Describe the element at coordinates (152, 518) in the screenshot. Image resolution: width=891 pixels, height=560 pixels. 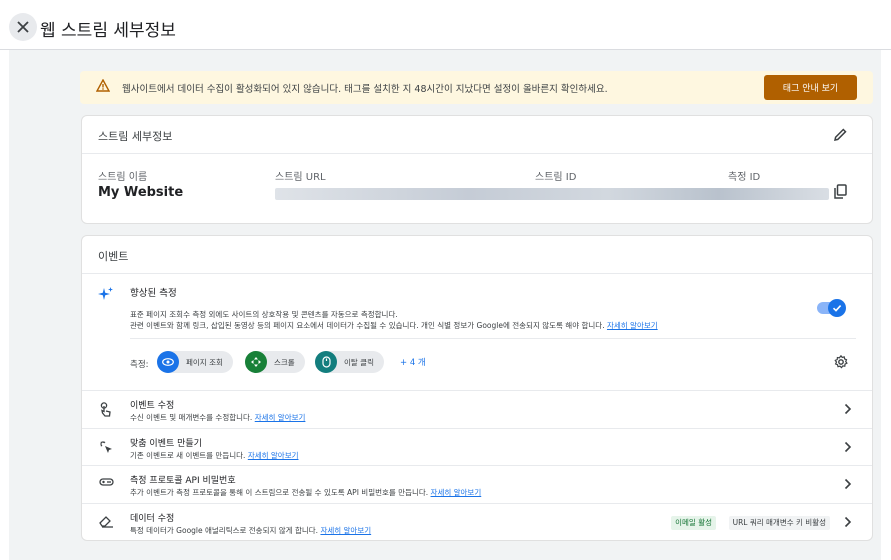
I see `row-title: 데이터 수정` at that location.